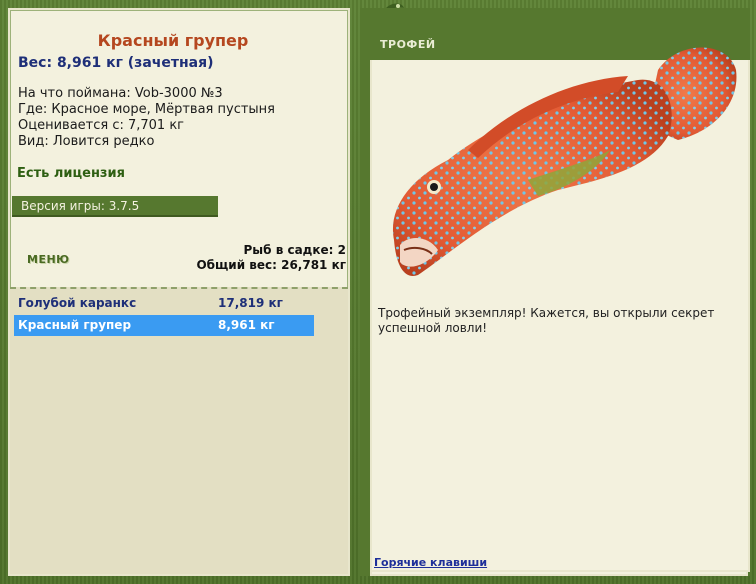 The height and width of the screenshot is (584, 756). Describe the element at coordinates (295, 250) in the screenshot. I see `keepnet-count: Рыб в садке: 2` at that location.